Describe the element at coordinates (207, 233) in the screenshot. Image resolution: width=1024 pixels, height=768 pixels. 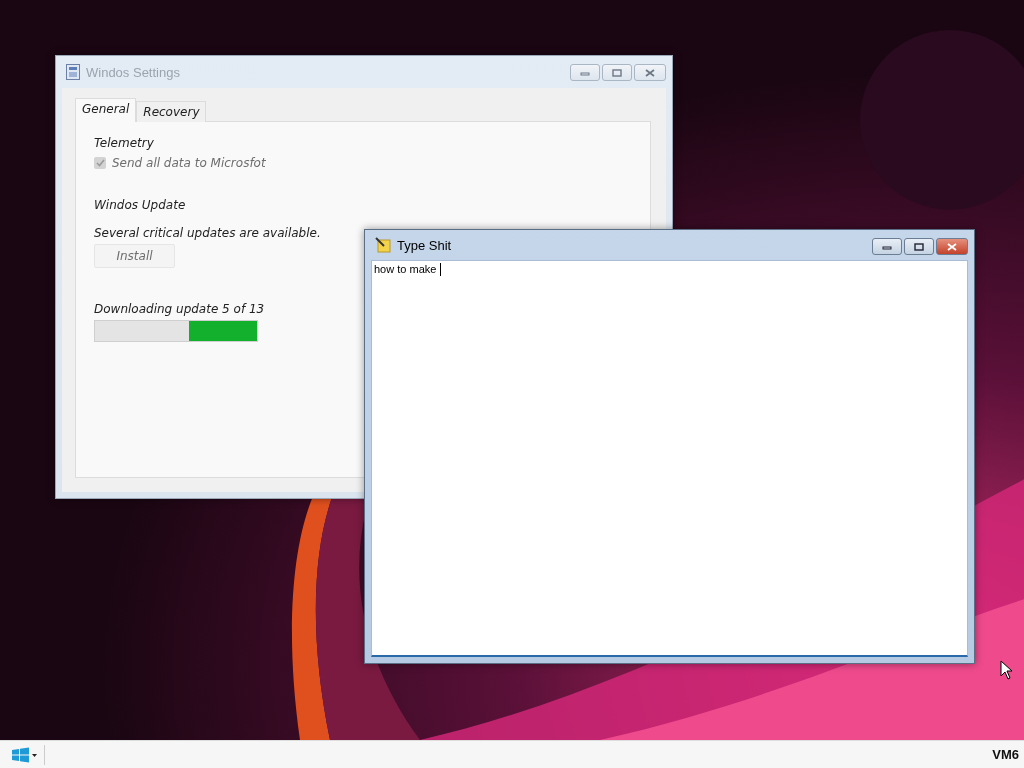
I see `update-message: Several critical updates are available.` at that location.